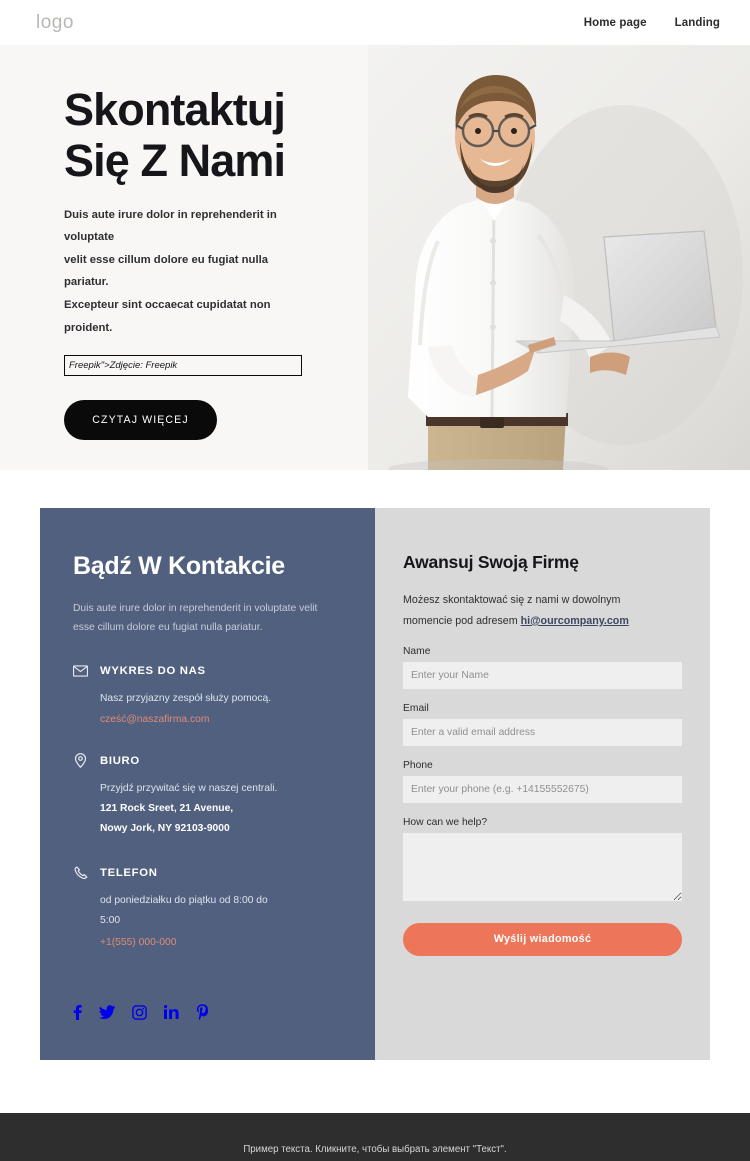 The image size is (750, 1161). I want to click on instagram-icon, so click(139, 1012).